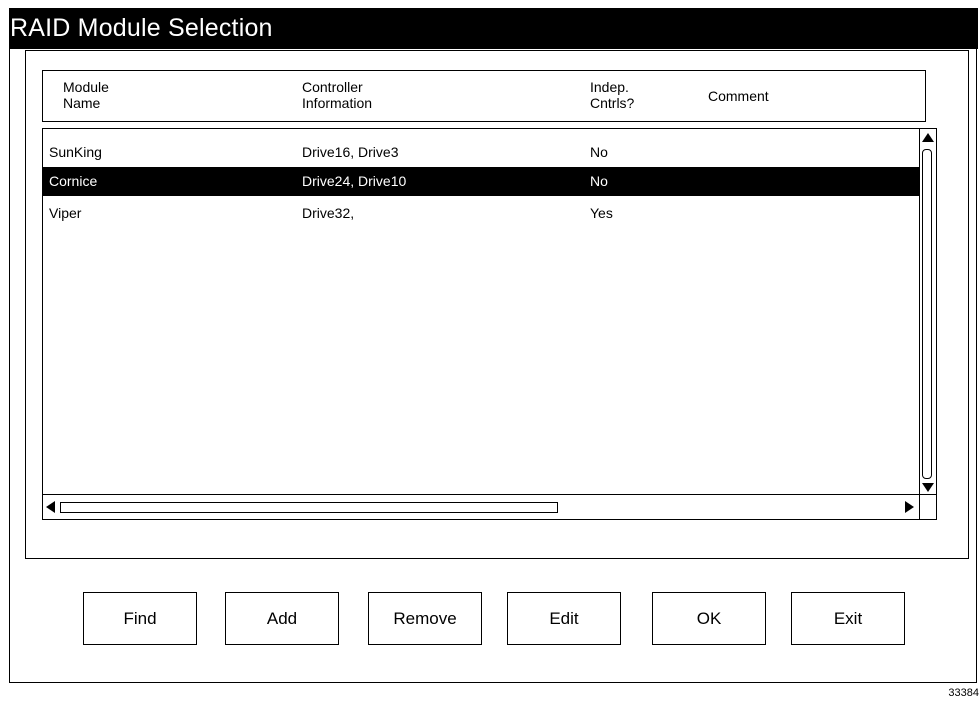 Image resolution: width=979 pixels, height=703 pixels. I want to click on cell-module-name: Viper, so click(65, 213).